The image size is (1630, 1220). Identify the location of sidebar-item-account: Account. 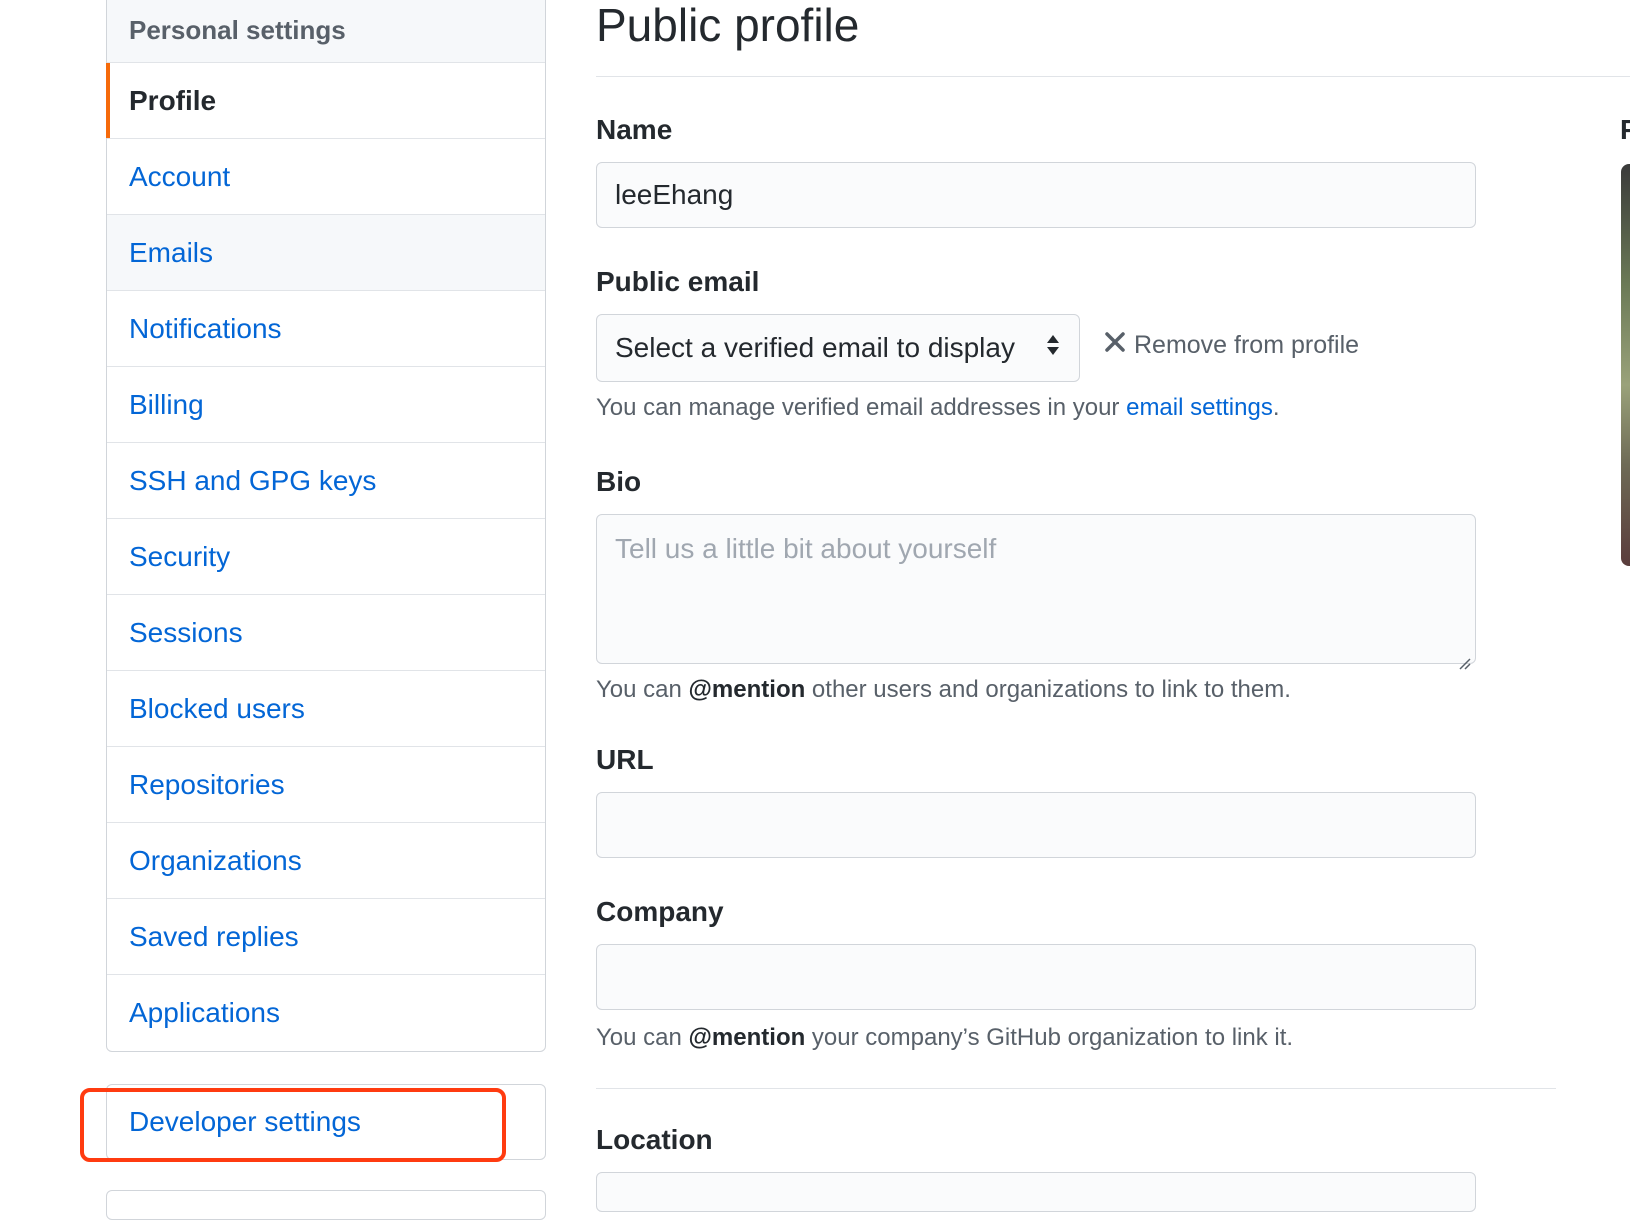
(326, 177).